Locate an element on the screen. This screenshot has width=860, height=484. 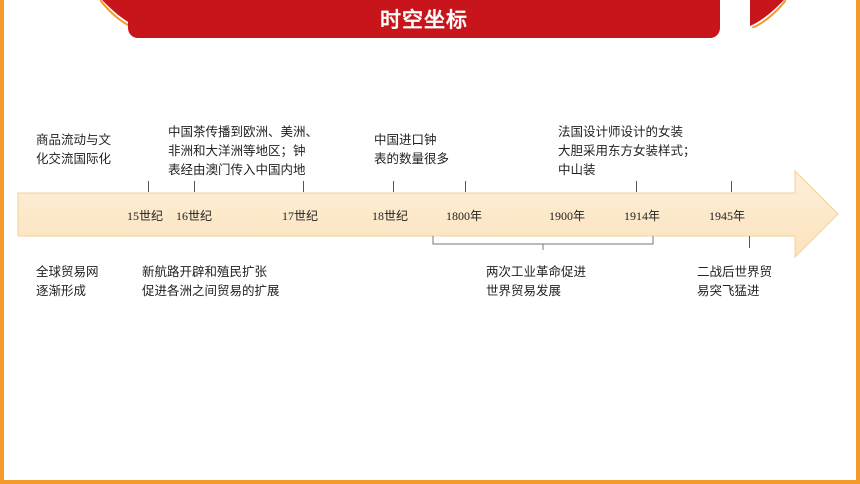
note-line: 商品流动与文 is located at coordinates (74, 139).